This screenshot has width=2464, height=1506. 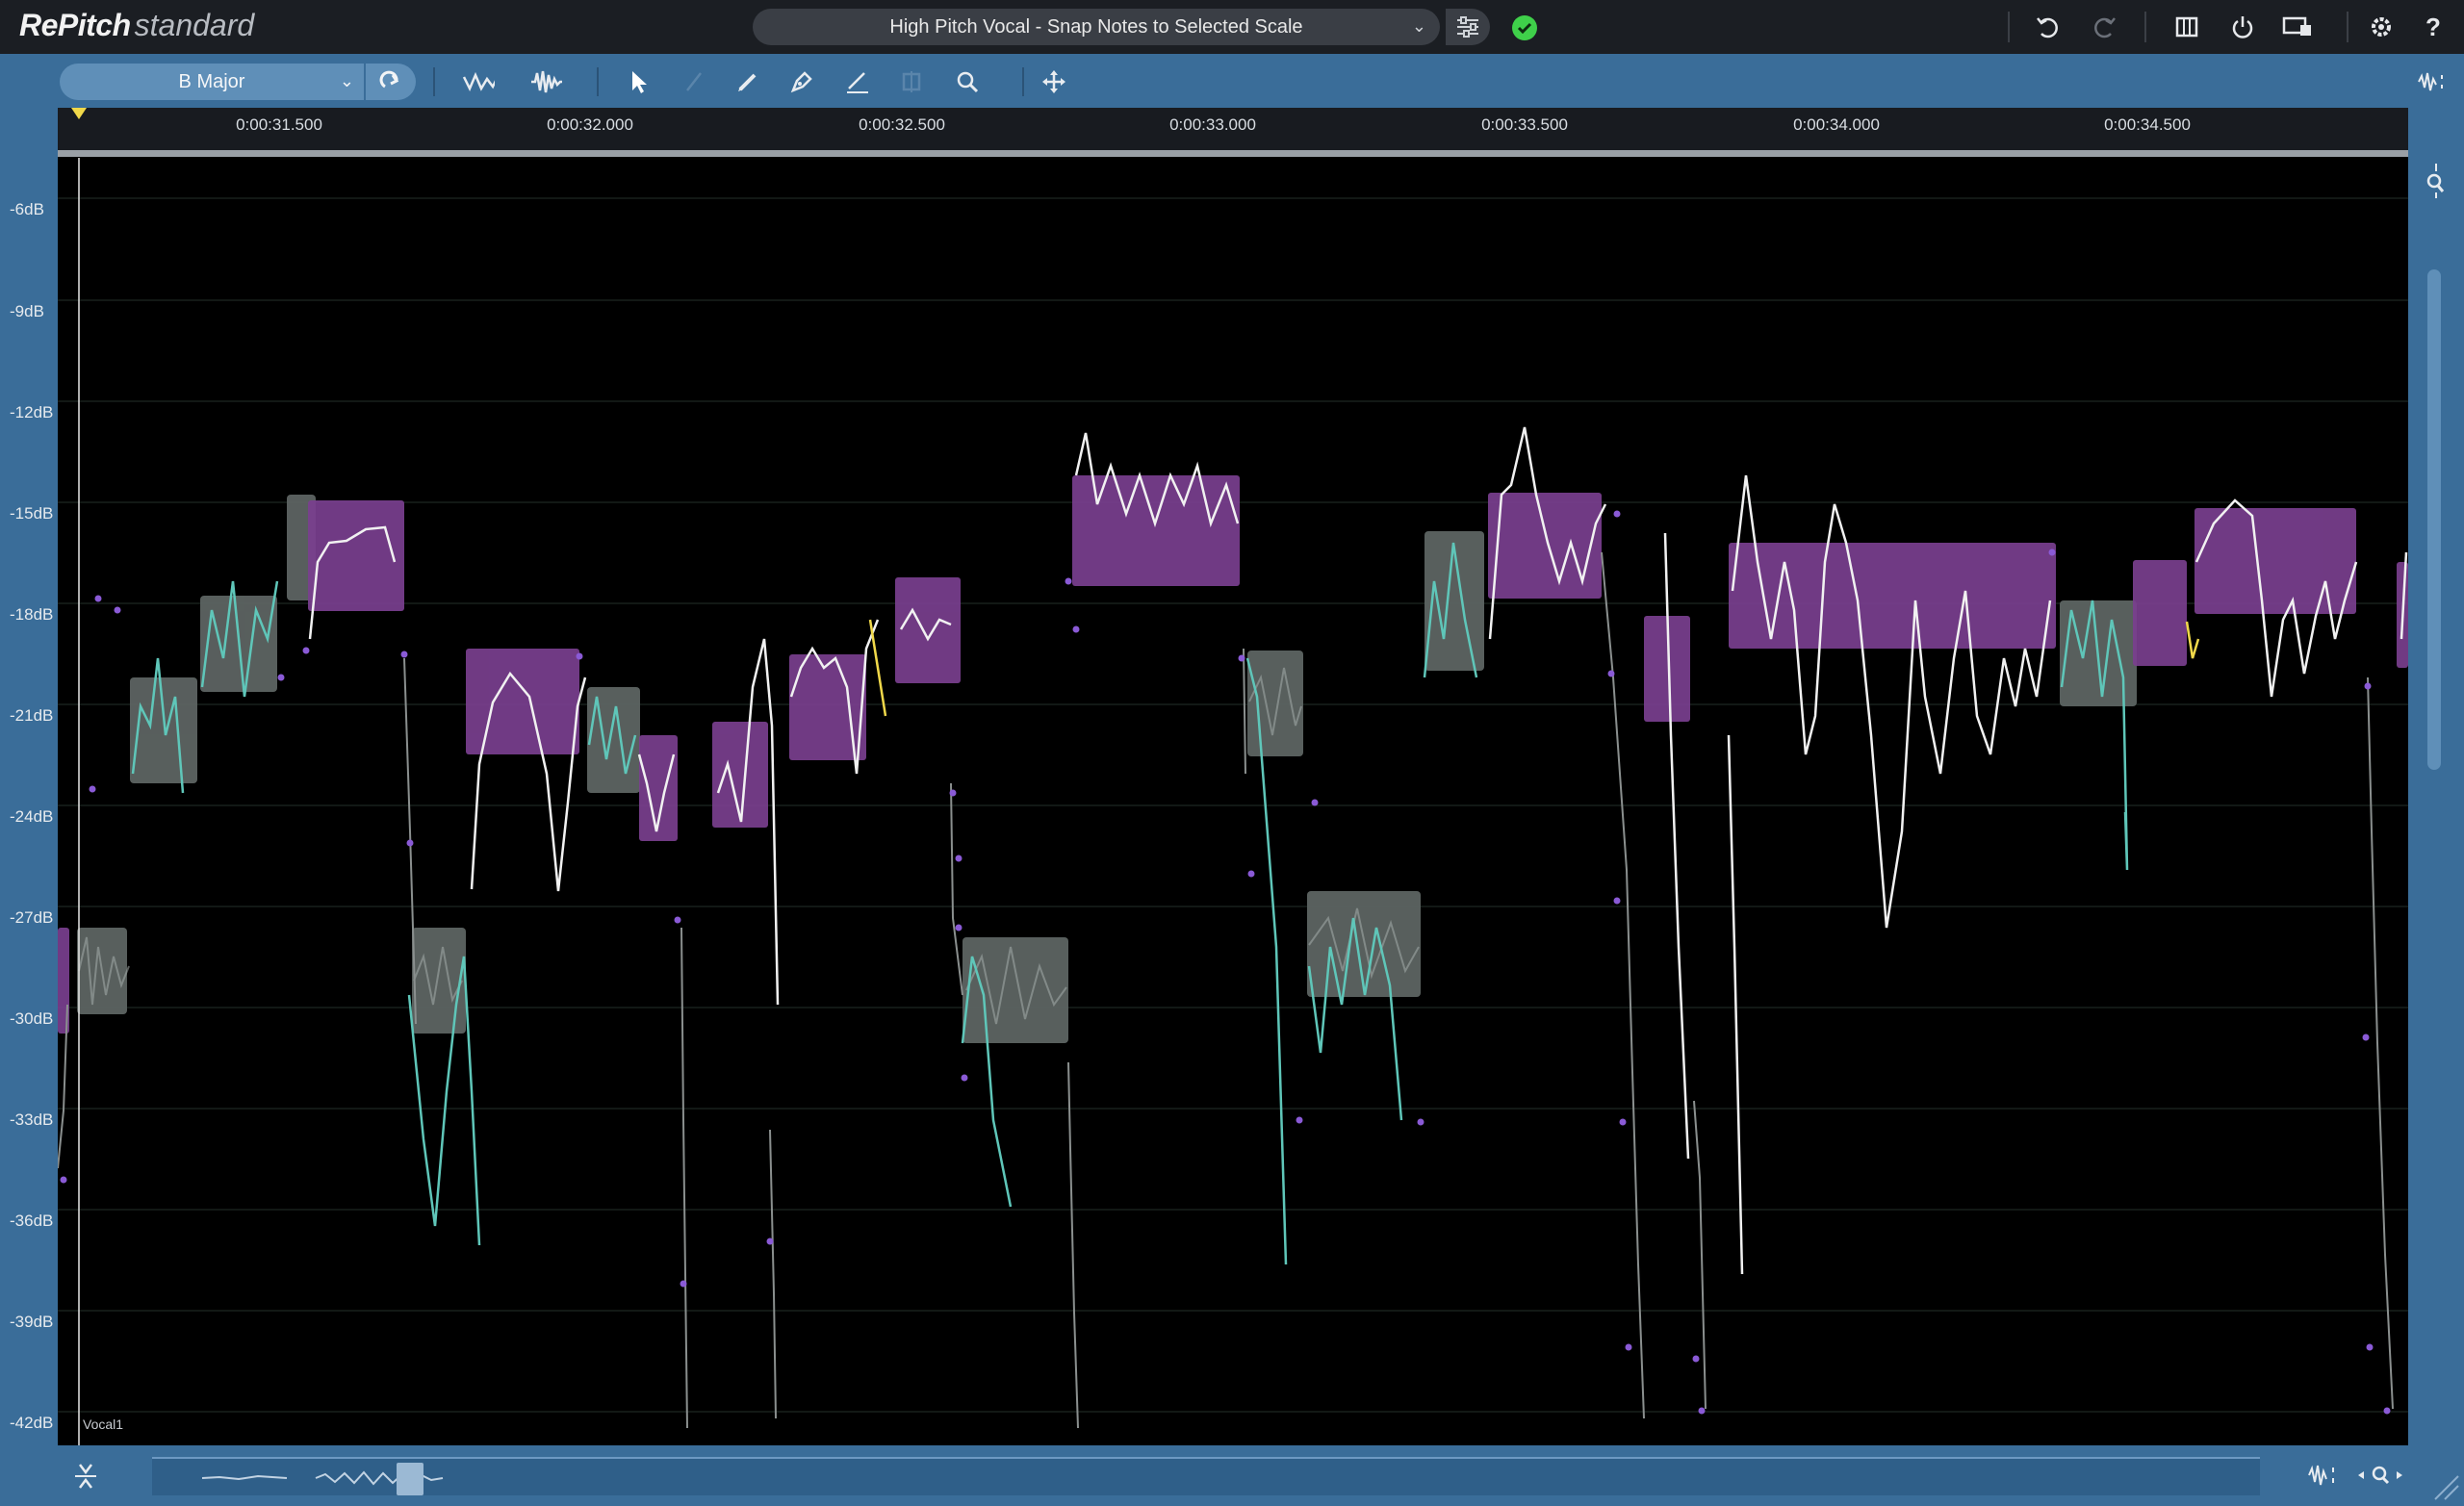 I want to click on level-axis-label: -27dB, so click(x=32, y=917).